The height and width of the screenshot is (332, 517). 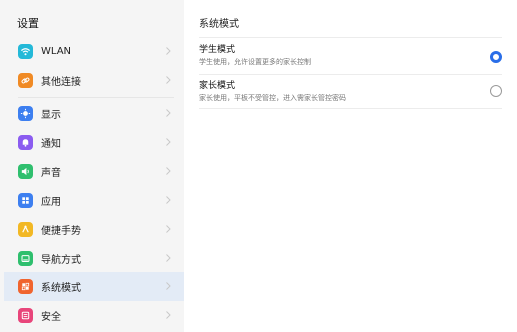 What do you see at coordinates (217, 86) in the screenshot?
I see `option-title: 家长模式` at bounding box center [217, 86].